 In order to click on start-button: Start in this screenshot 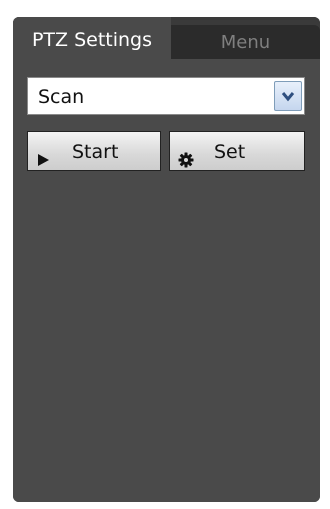, I will do `click(94, 151)`.